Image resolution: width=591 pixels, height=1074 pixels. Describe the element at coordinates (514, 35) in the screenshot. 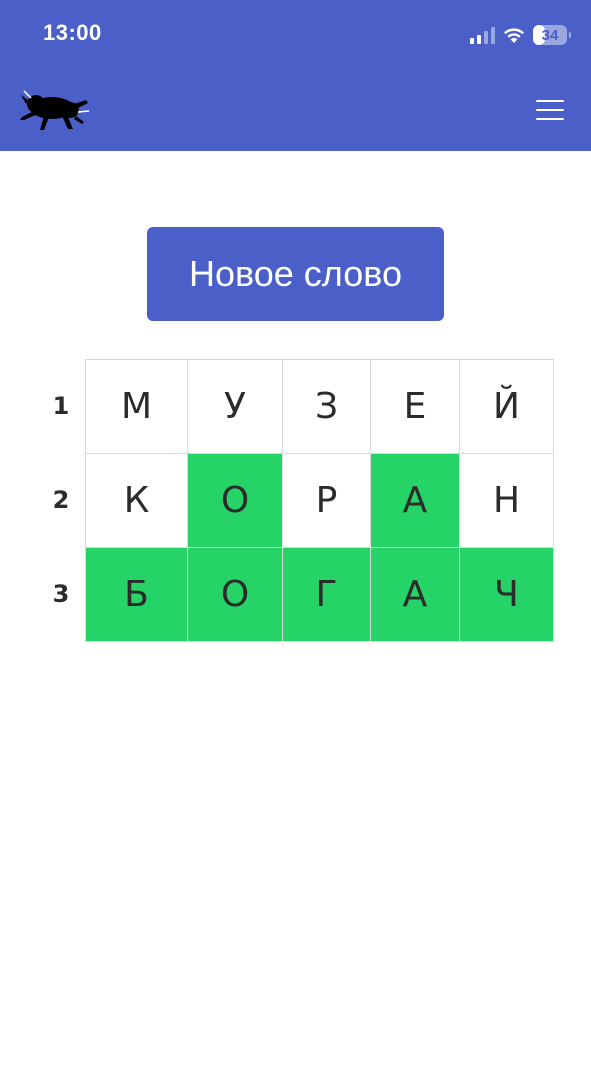

I see `wifi-icon` at that location.